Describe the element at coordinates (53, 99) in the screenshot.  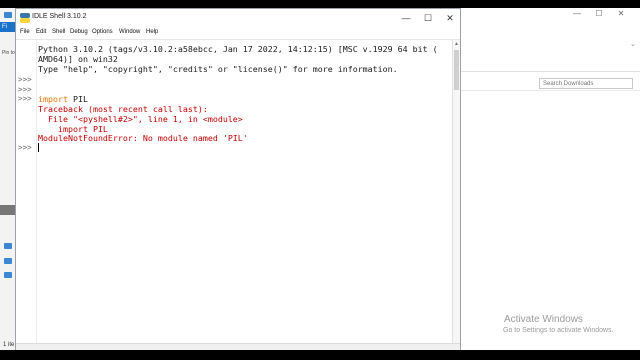
I see `import-keyword: import` at that location.